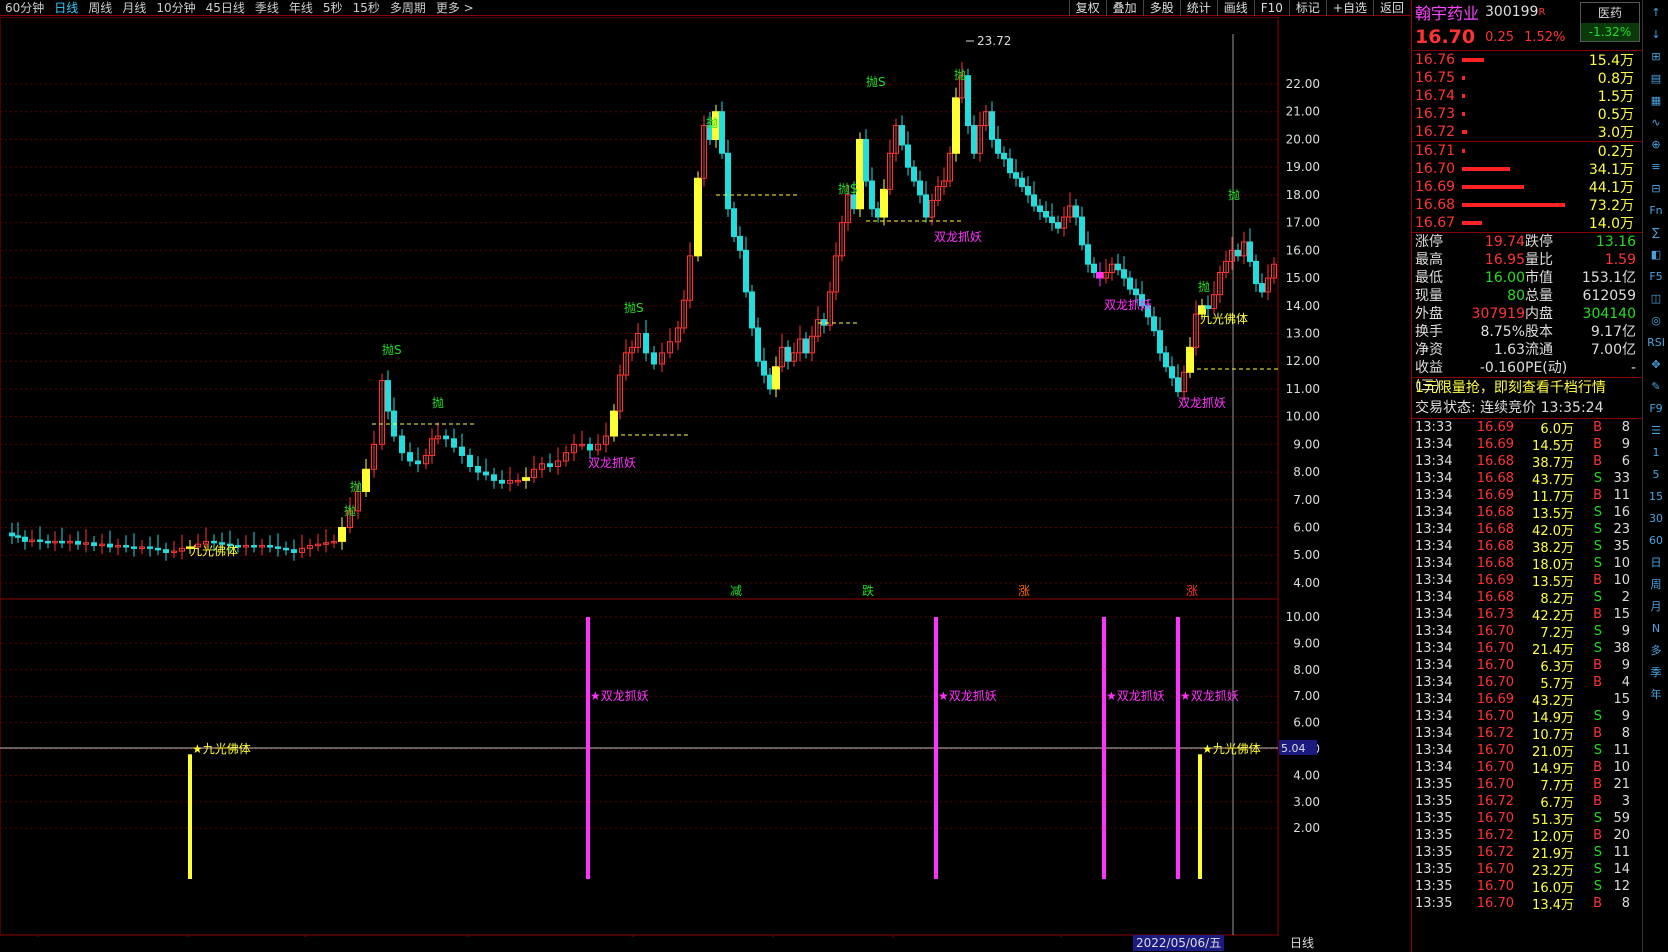  I want to click on sub-y-tick-label: 2.00, so click(1306, 828).